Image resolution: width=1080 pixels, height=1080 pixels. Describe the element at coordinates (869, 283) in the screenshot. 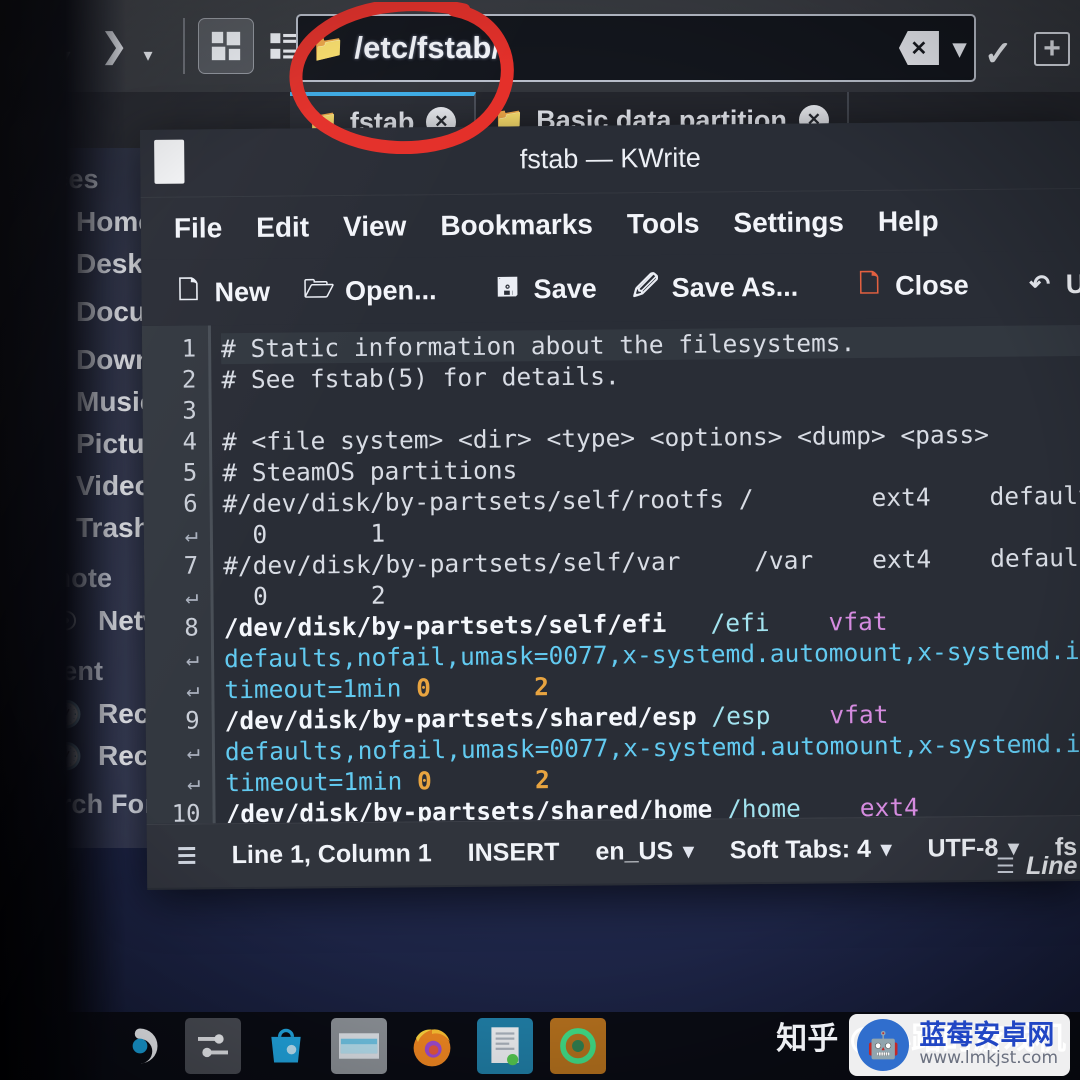

I see `close-document-icon: 🗋` at that location.